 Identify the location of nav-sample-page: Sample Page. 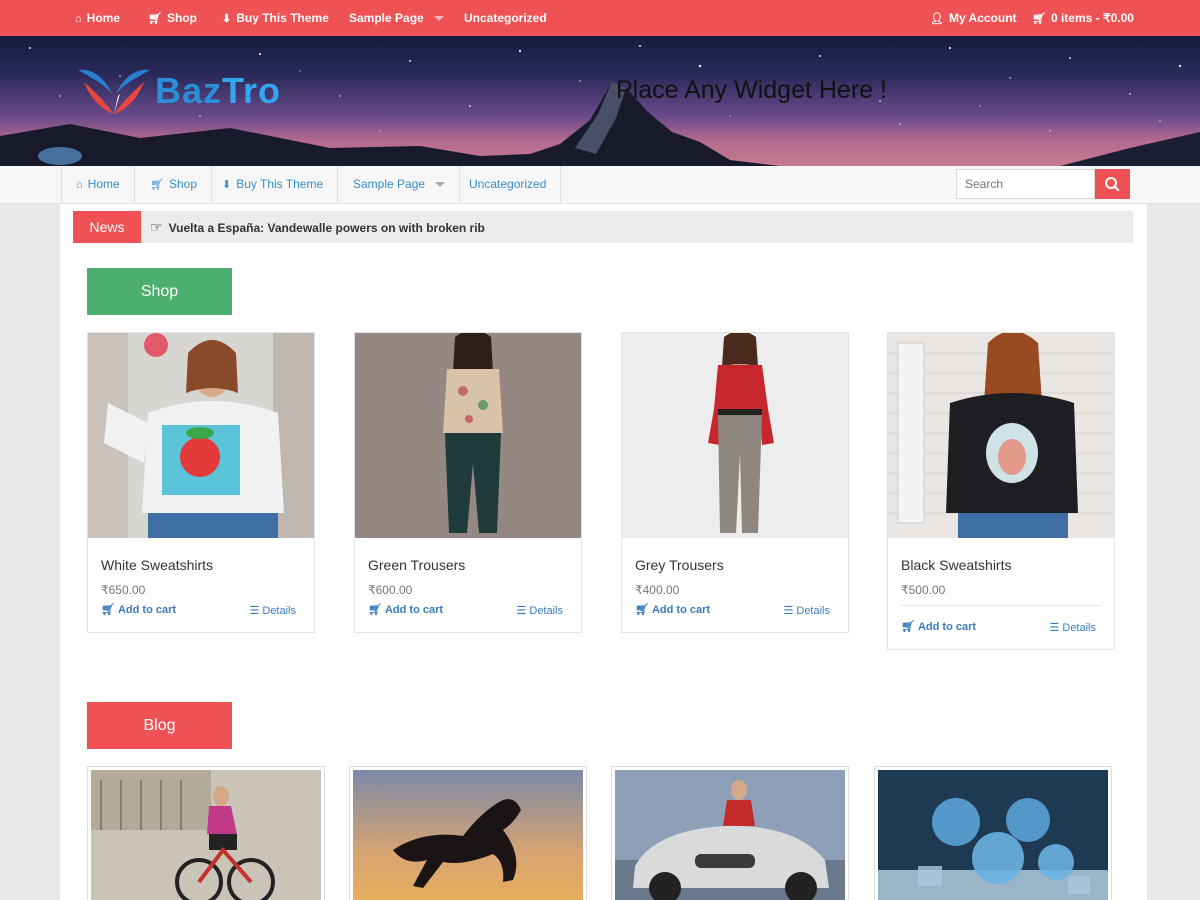
(400, 184).